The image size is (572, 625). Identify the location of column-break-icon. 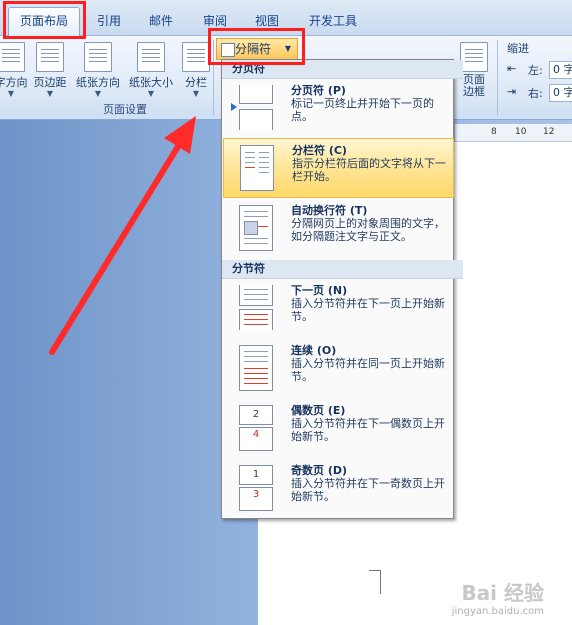
(255, 168).